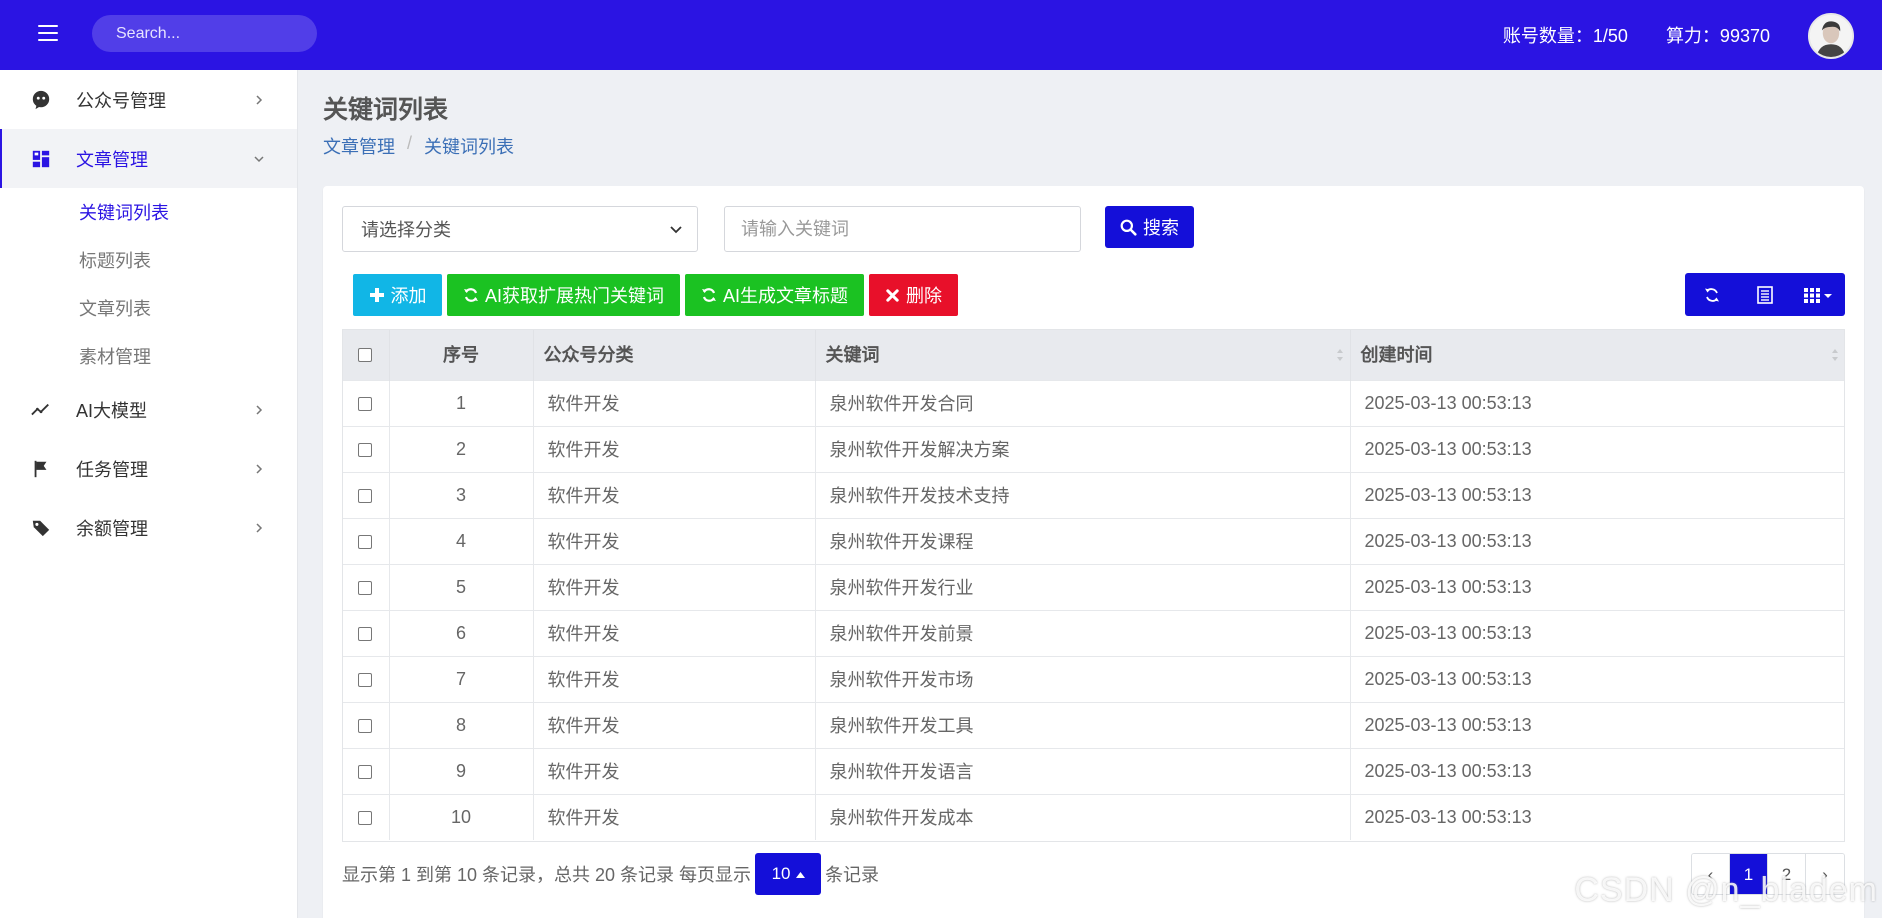  I want to click on breadcrumb: 文章管理 / 关键词列表, so click(418, 146).